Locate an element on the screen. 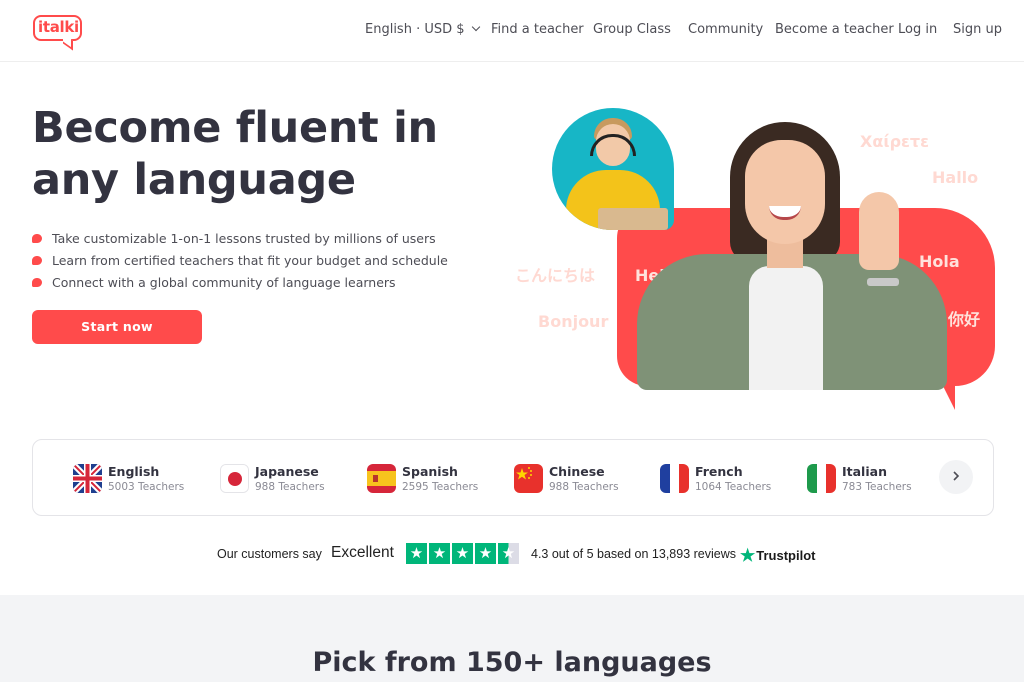 This screenshot has width=1024, height=682. language-name: Italian is located at coordinates (864, 471).